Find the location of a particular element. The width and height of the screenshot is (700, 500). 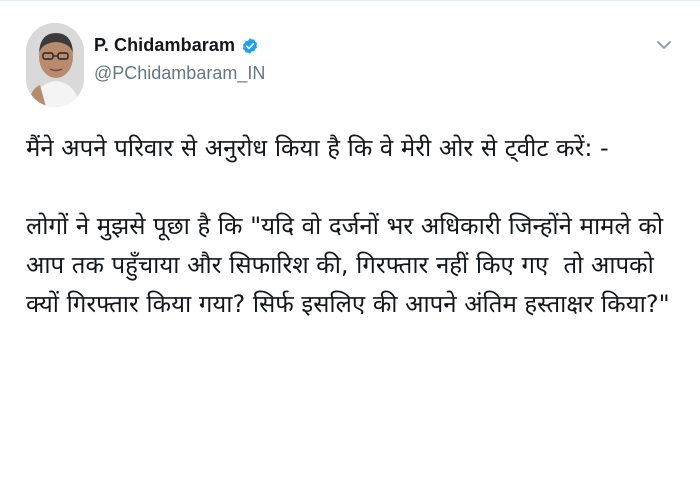

name-row: P. Chidambaram is located at coordinates (176, 45).